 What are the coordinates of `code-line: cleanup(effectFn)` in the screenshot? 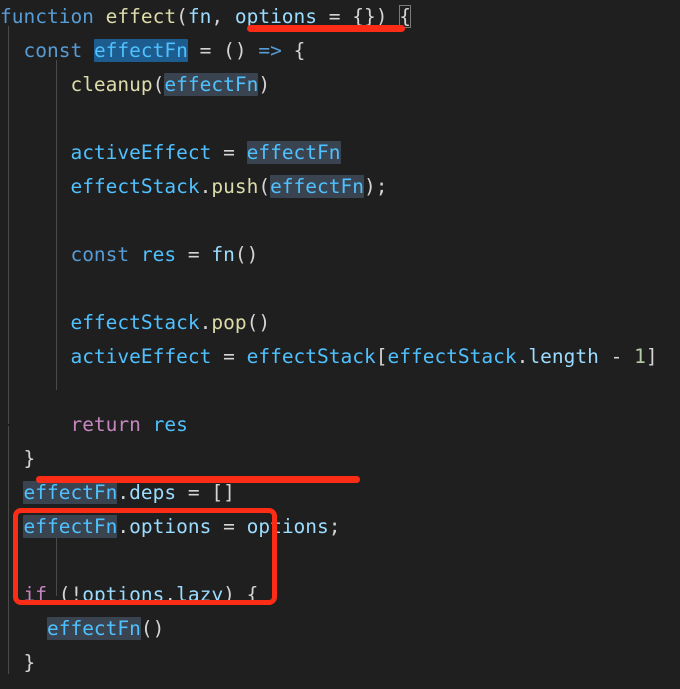 It's located at (340, 85).